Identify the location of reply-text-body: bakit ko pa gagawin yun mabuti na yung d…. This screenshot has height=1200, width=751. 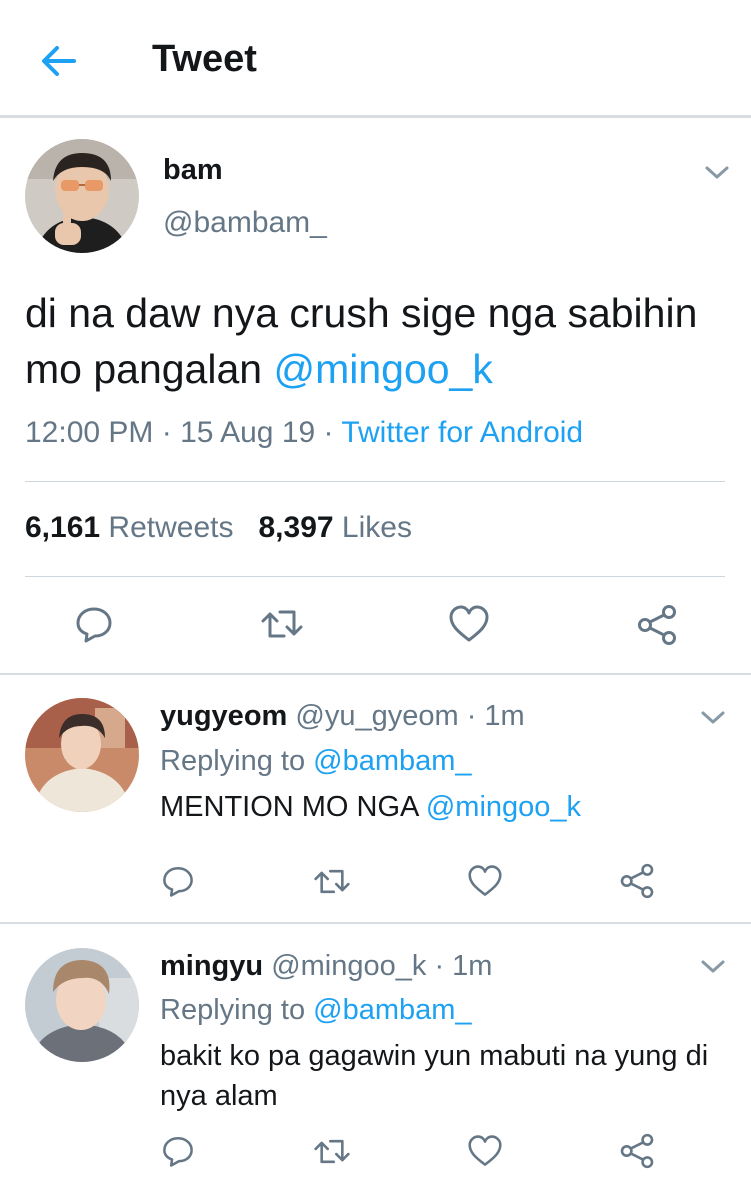
(434, 1076).